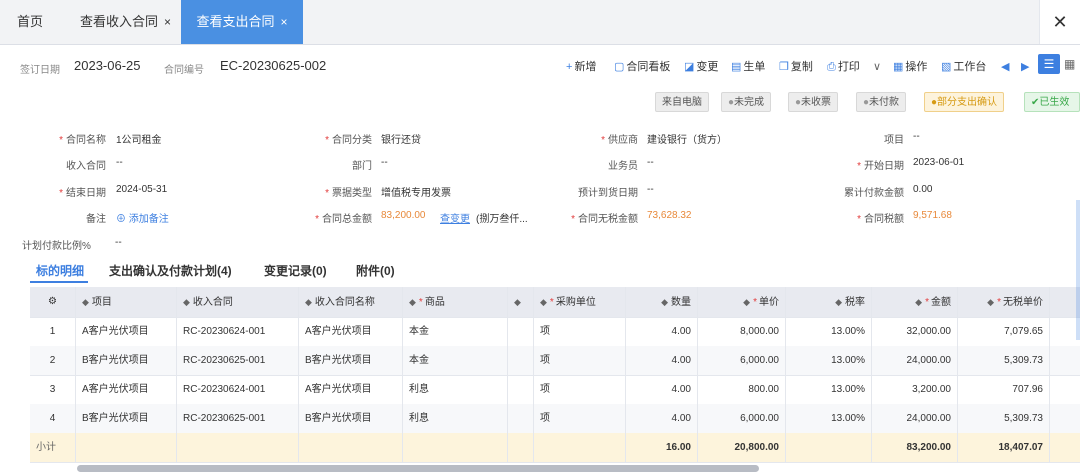 Image resolution: width=1080 pixels, height=476 pixels. What do you see at coordinates (30, 22) in the screenshot?
I see `tab-home: 首页` at bounding box center [30, 22].